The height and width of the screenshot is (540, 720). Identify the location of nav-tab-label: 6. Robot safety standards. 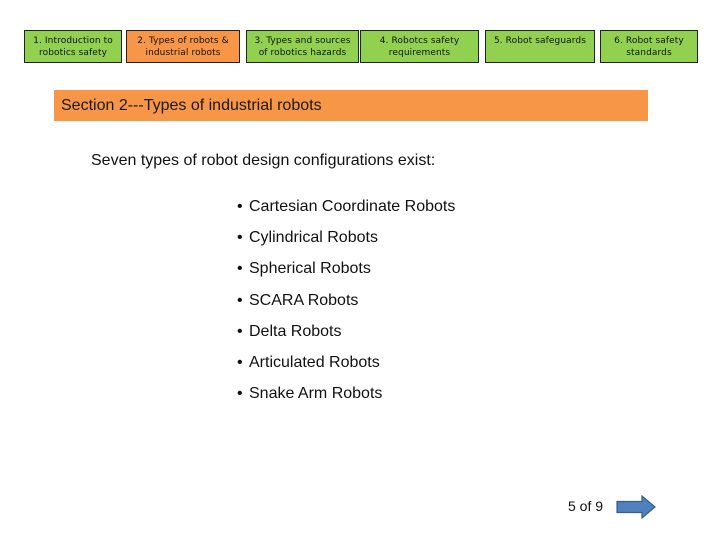
(649, 47).